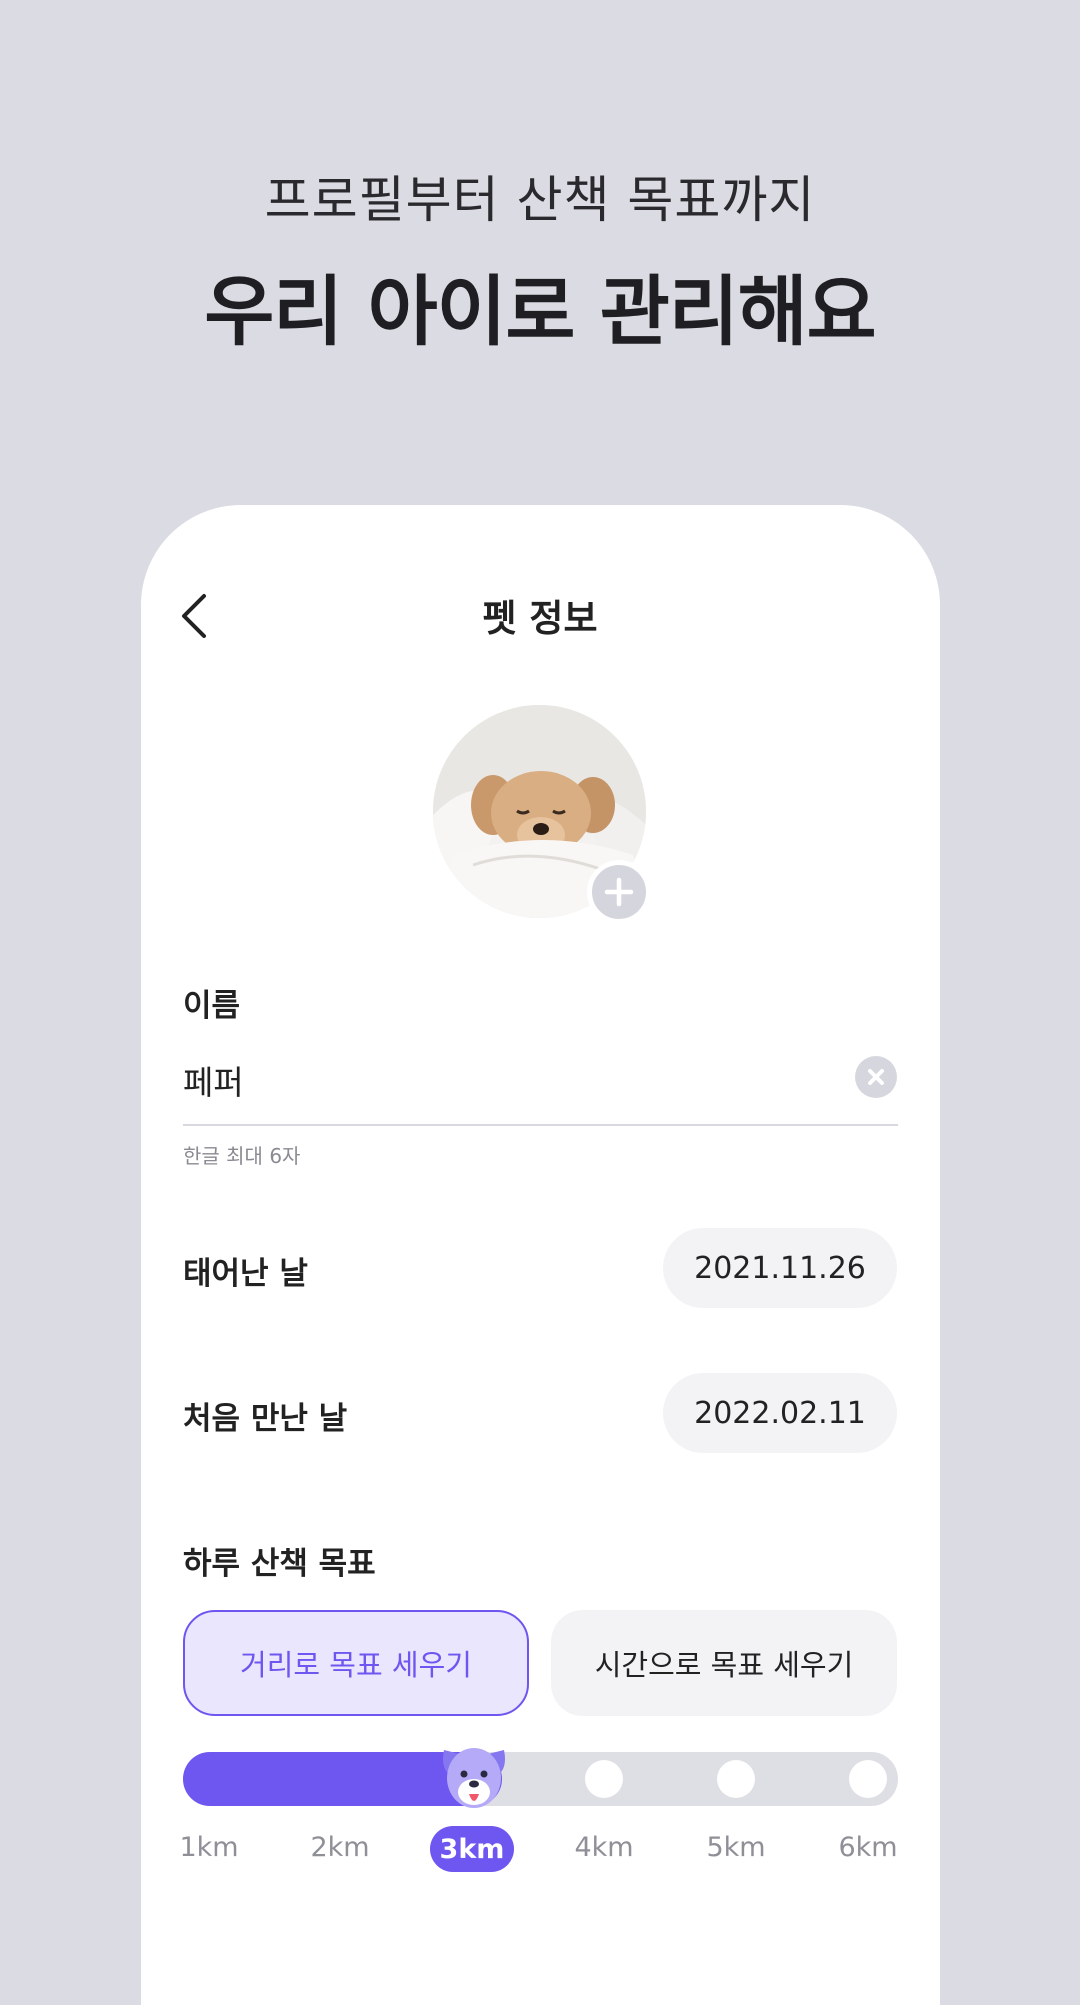 Image resolution: width=1080 pixels, height=2005 pixels. Describe the element at coordinates (209, 1848) in the screenshot. I see `distance-option: 1km` at that location.